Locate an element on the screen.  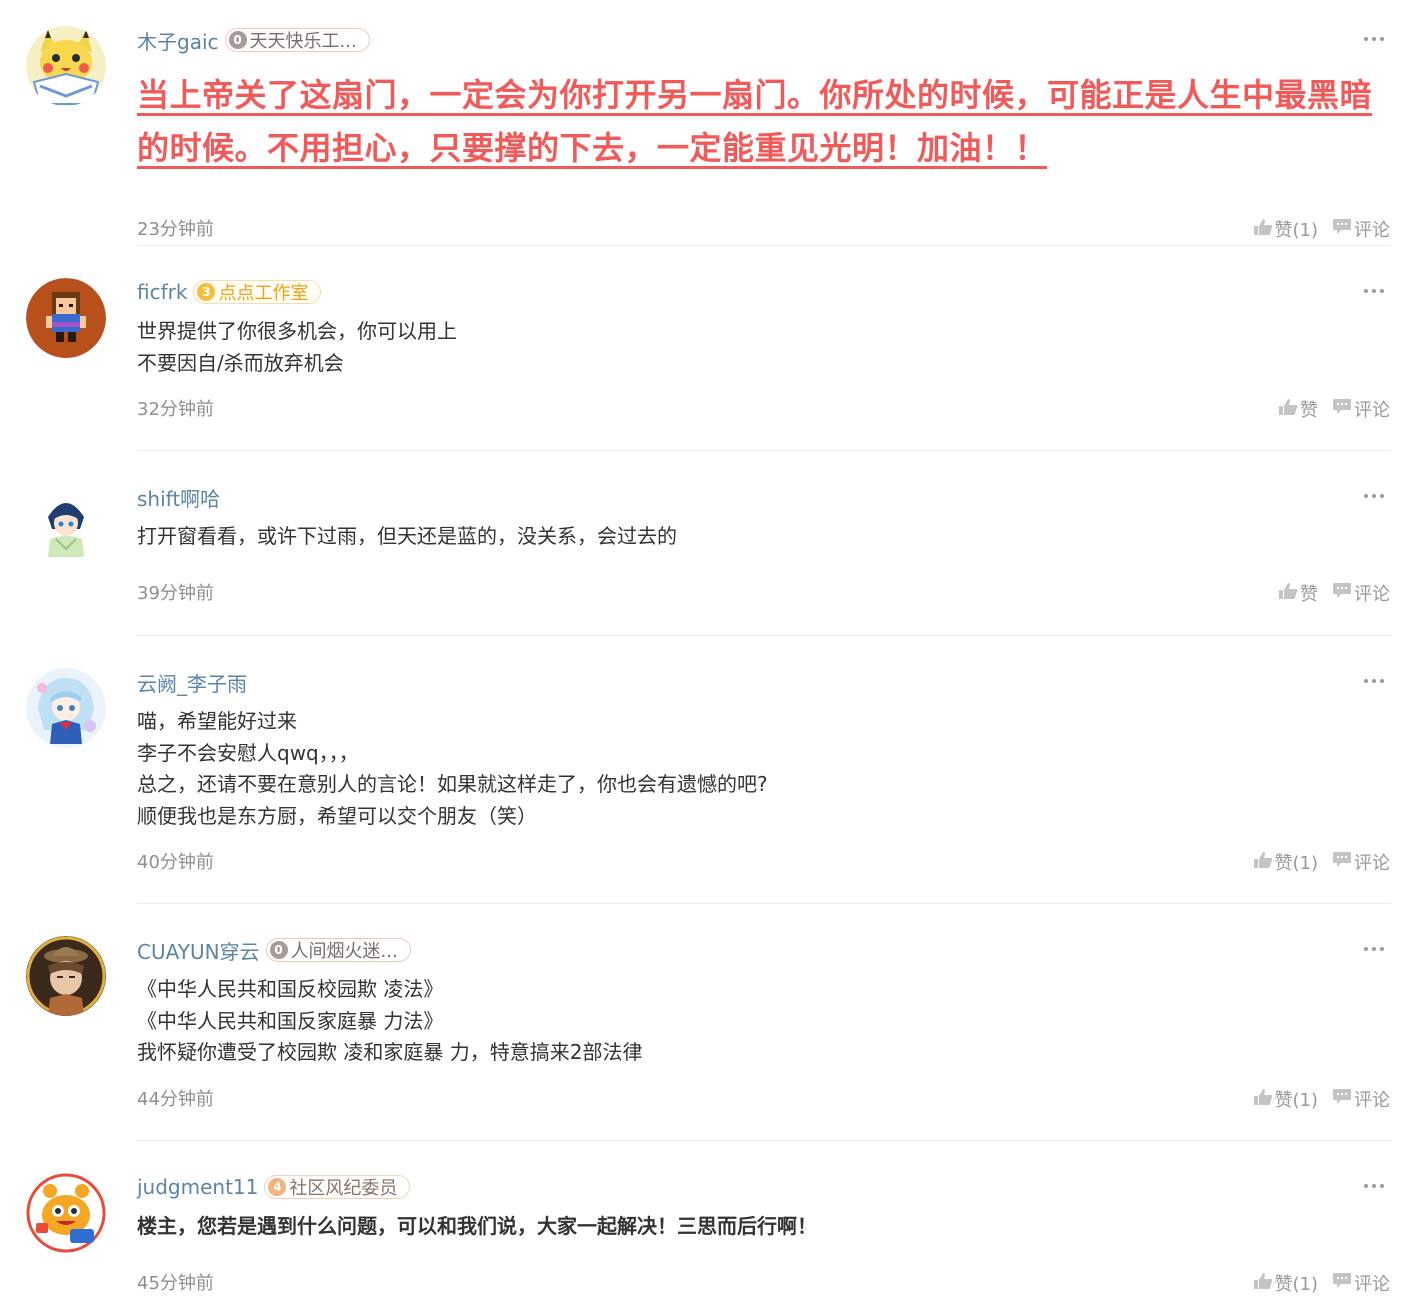
username-link: 云阙_李子雨 is located at coordinates (192, 682).